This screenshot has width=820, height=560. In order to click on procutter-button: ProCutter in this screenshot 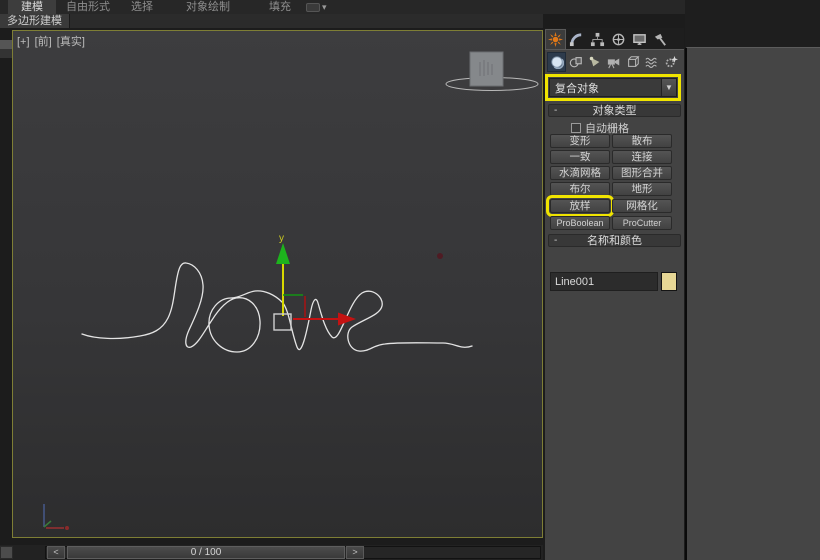, I will do `click(642, 223)`.